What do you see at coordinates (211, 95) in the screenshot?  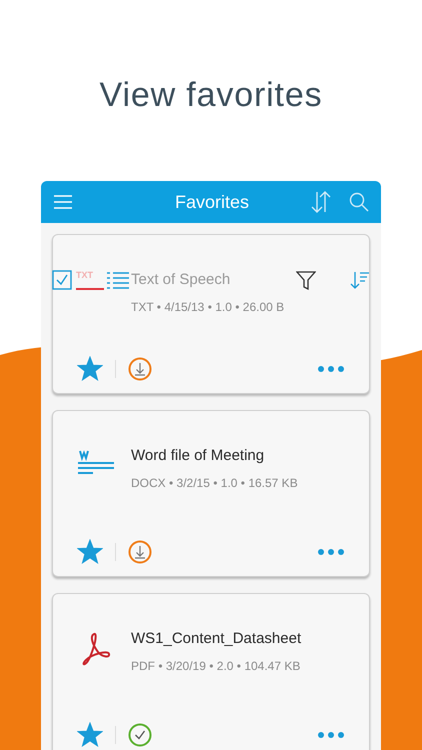 I see `headline: View favorites` at bounding box center [211, 95].